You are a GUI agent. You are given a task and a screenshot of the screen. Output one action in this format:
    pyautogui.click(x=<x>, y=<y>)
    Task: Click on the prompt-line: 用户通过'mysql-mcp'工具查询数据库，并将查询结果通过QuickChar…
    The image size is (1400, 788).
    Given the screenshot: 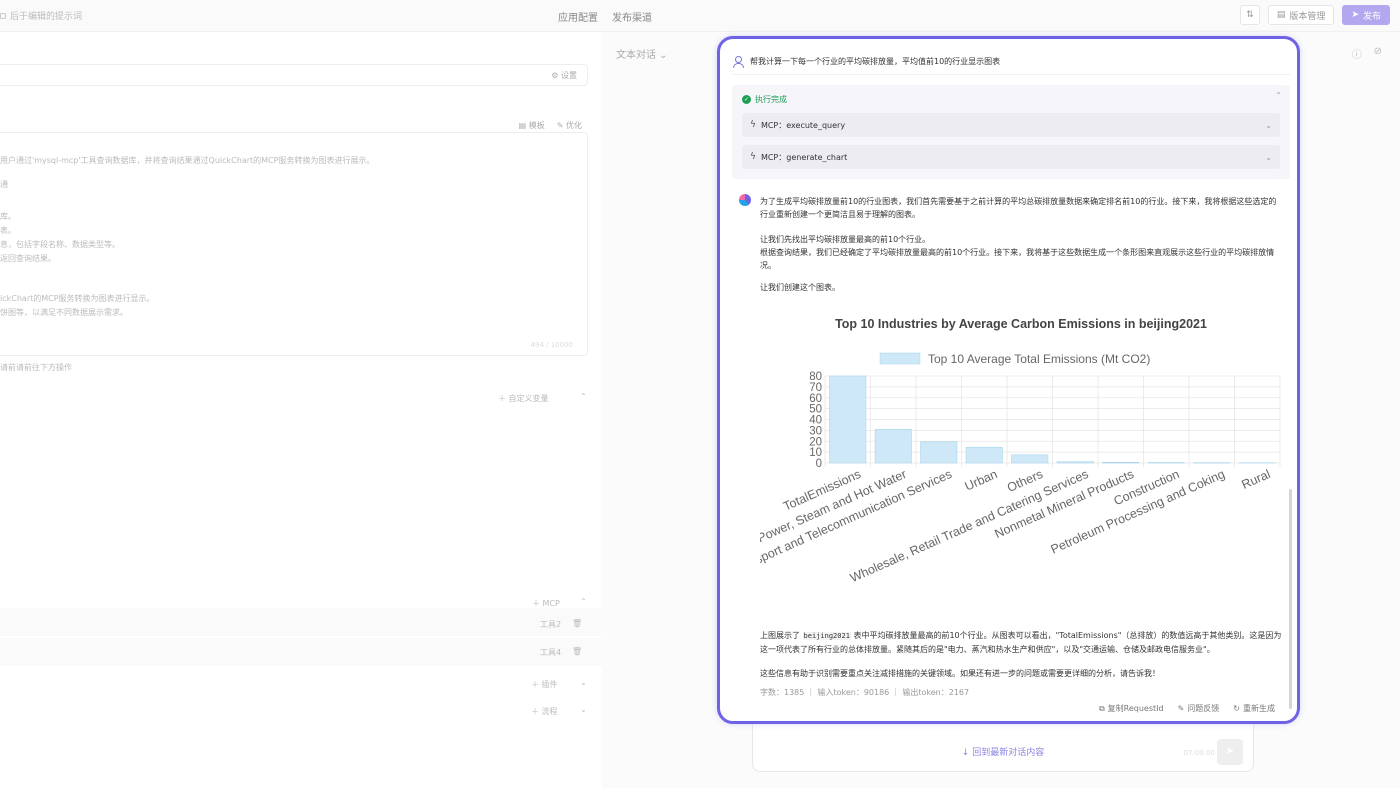 What is the action you would take?
    pyautogui.click(x=187, y=160)
    